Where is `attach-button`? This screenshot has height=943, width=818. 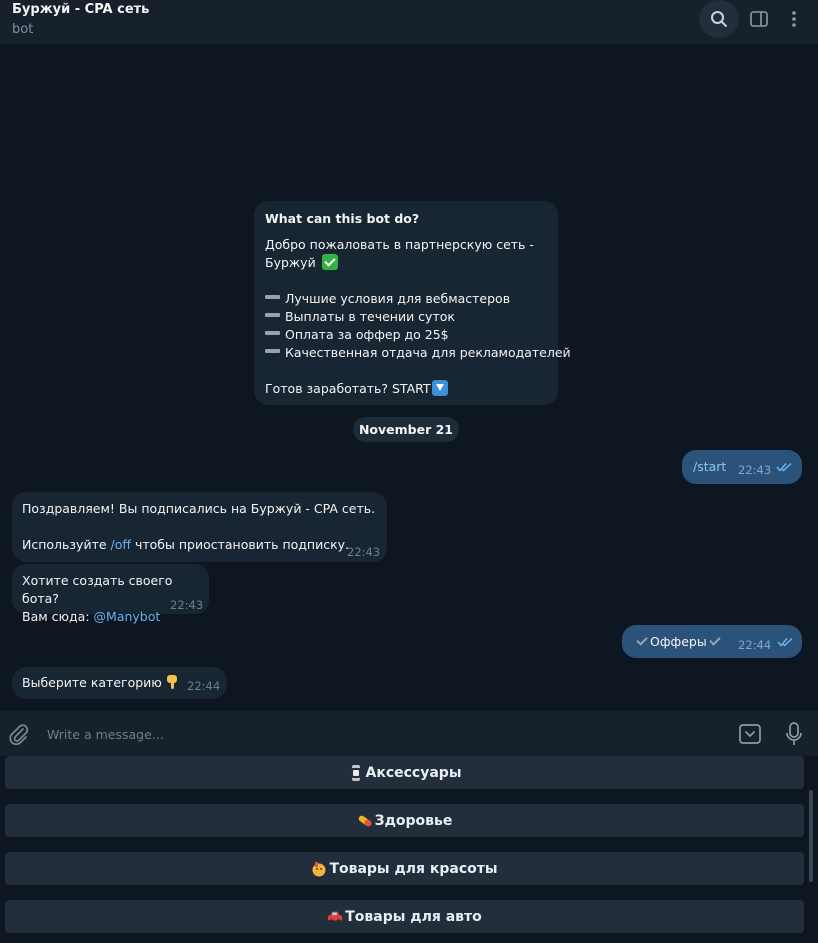 attach-button is located at coordinates (19, 734).